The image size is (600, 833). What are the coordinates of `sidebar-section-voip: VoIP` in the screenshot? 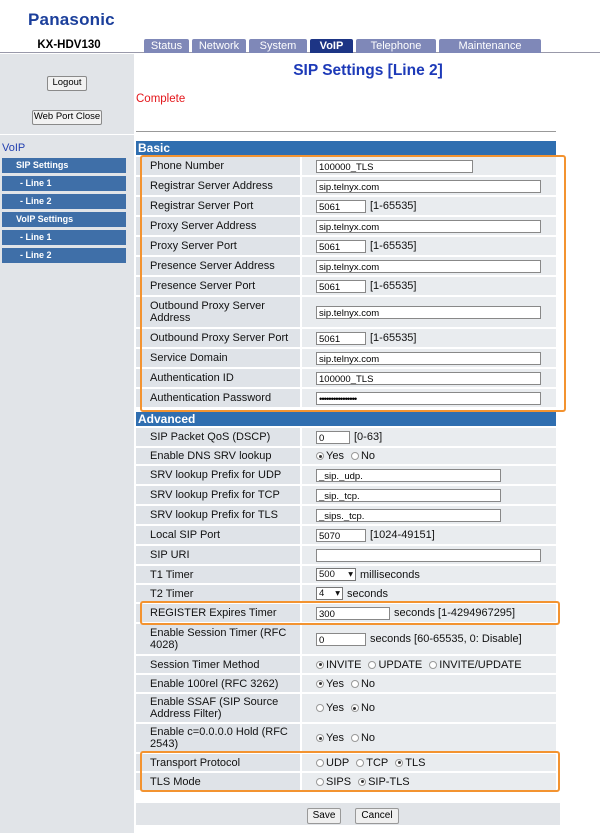 It's located at (13, 148).